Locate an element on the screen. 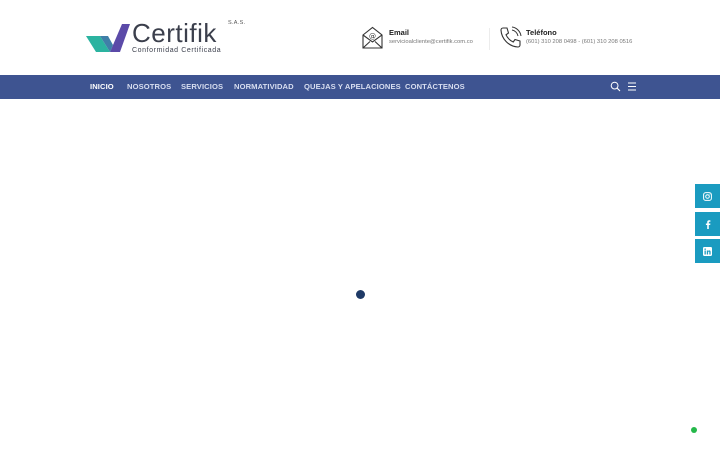  linkedin-button is located at coordinates (707, 251).